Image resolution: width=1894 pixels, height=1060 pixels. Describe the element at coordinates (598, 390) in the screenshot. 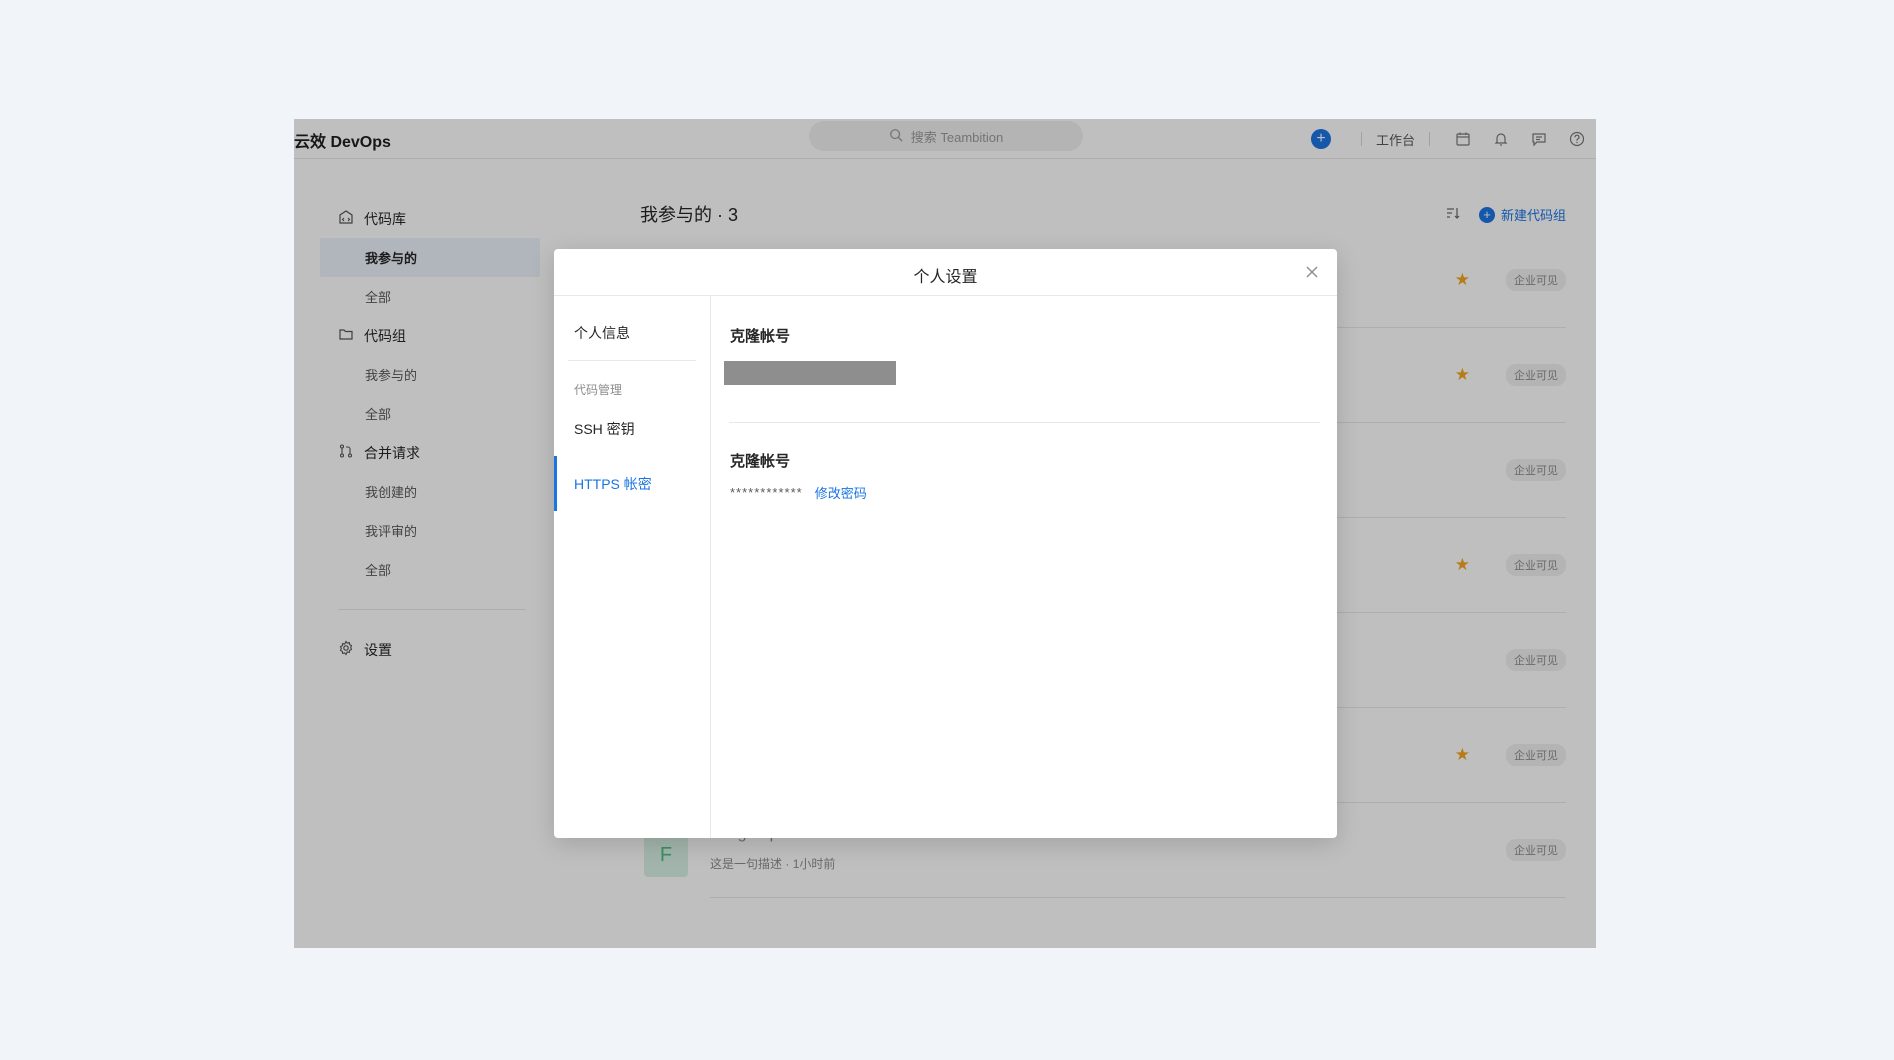

I see `nav-group-label: 代码管理` at that location.